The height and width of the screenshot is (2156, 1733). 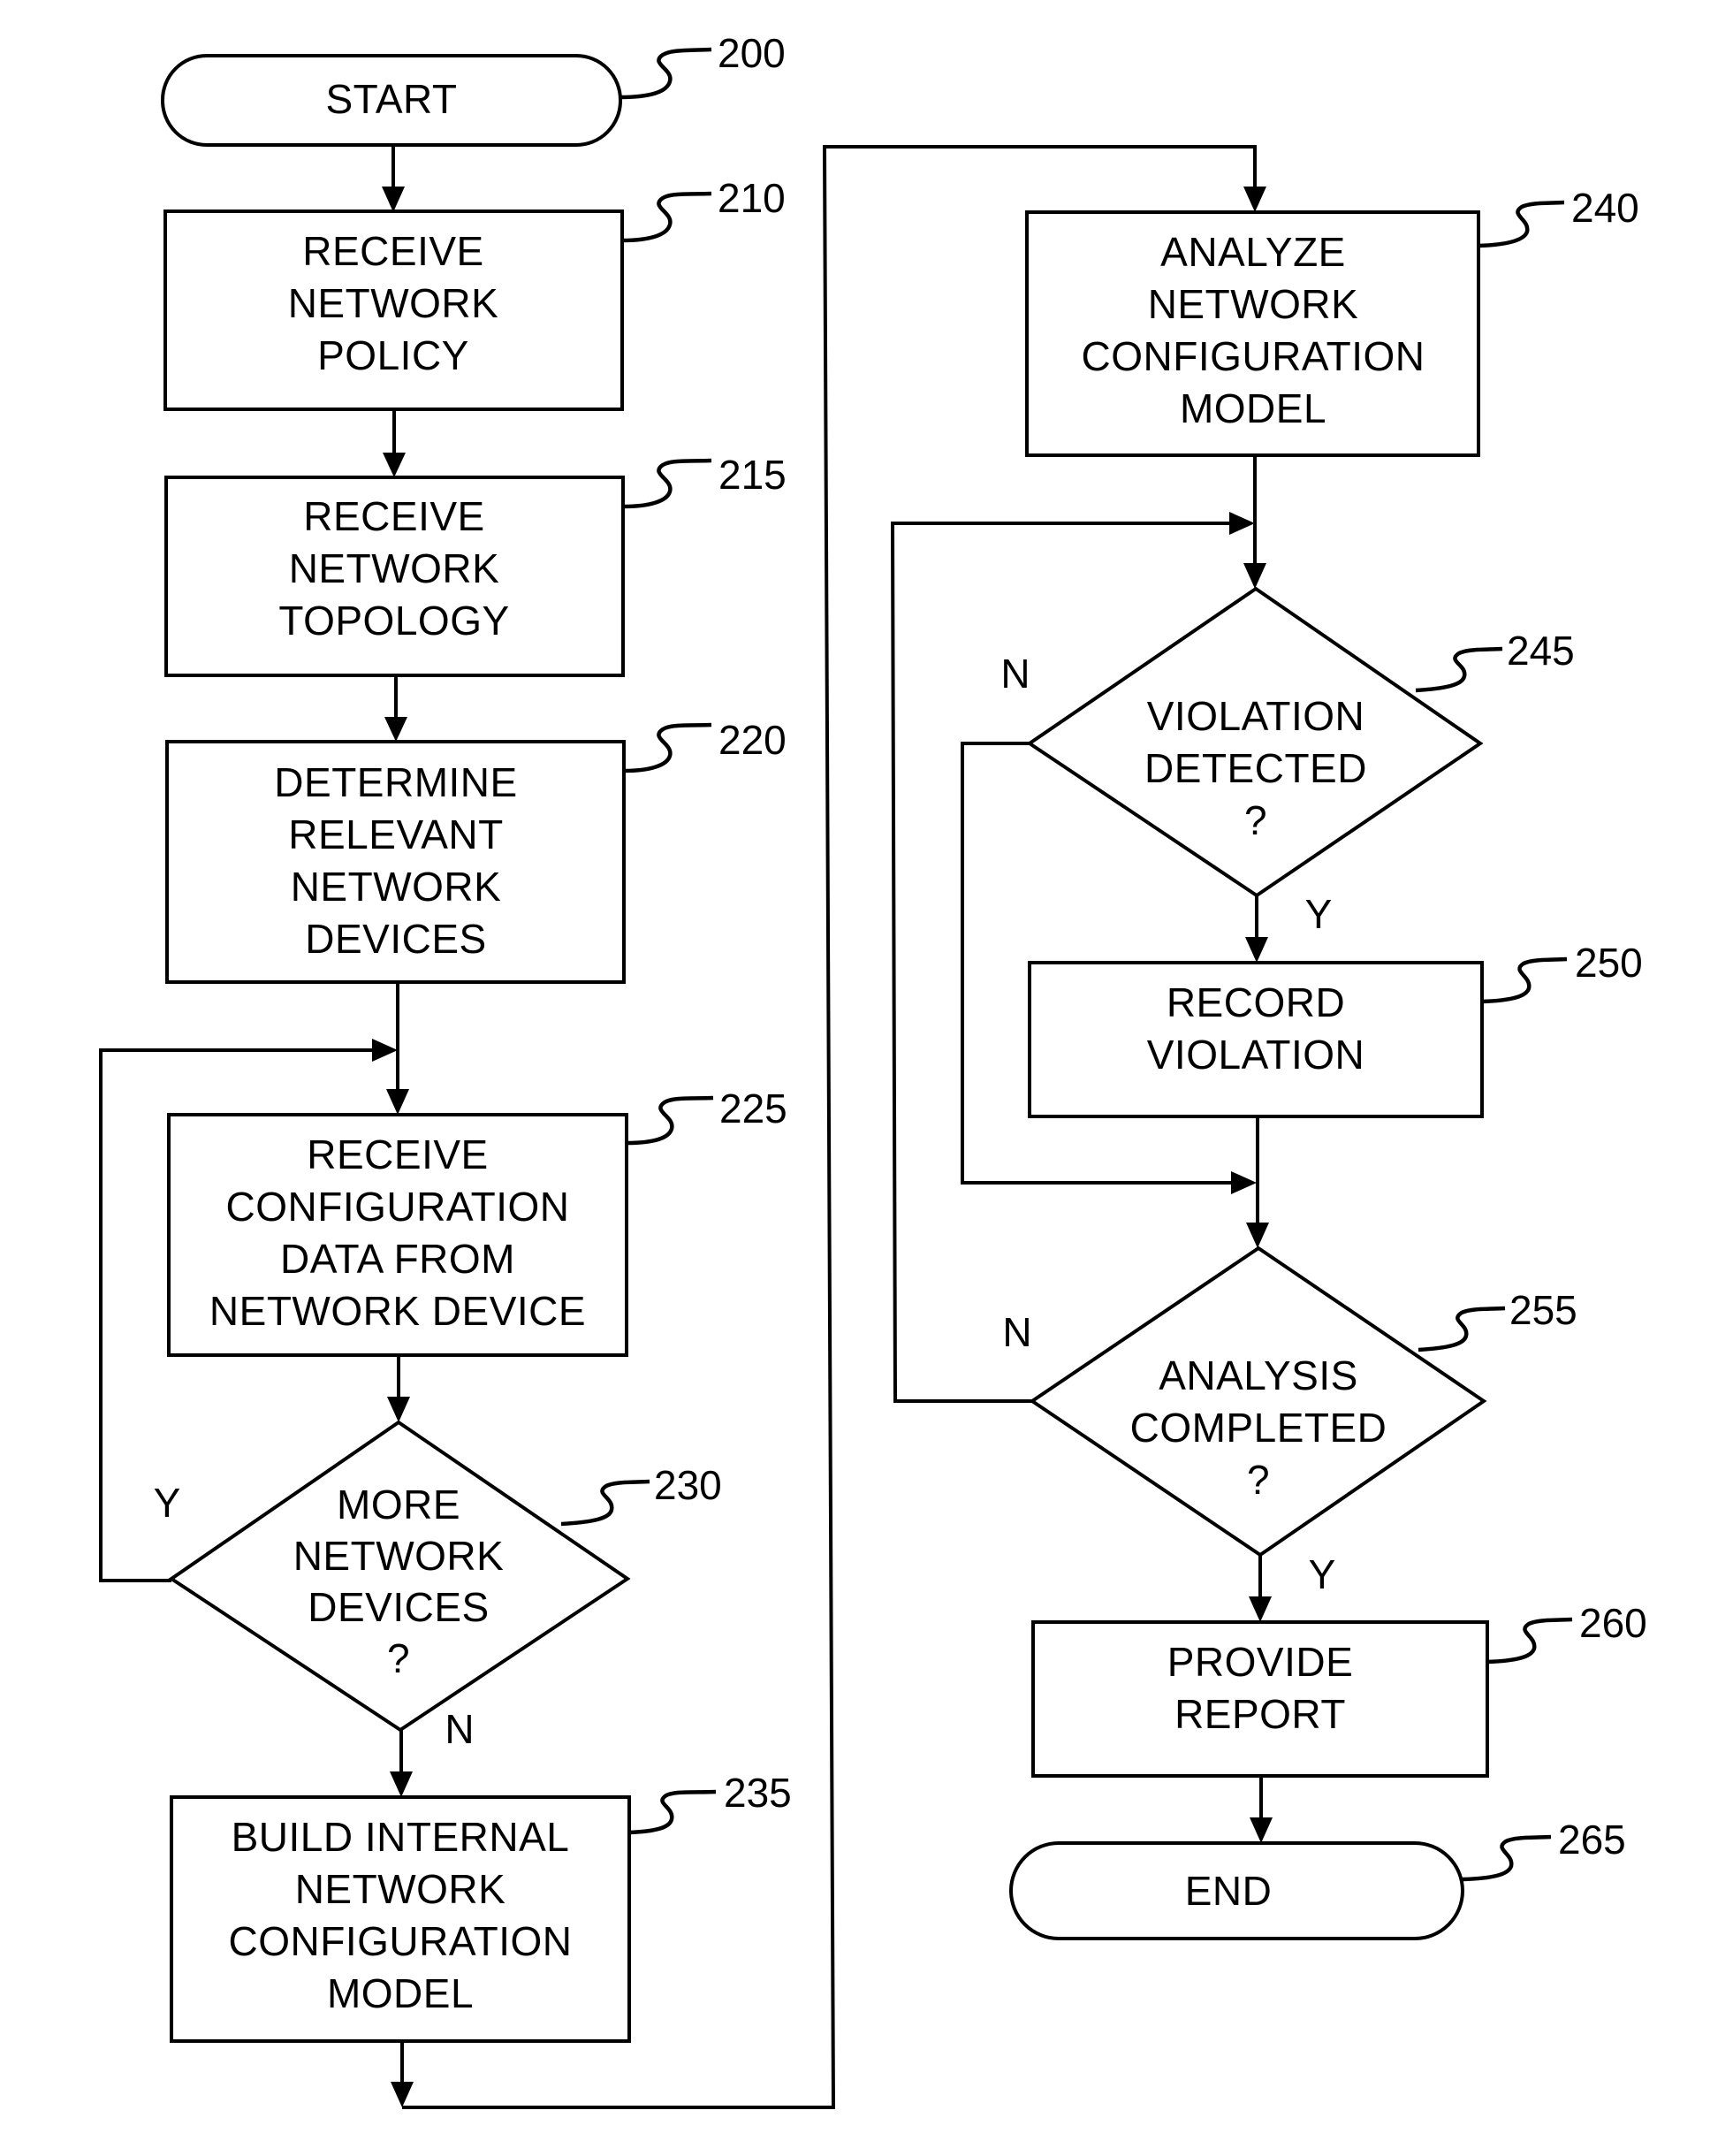 I want to click on node-260-provide-report: PROVIDE REPORT, so click(x=1260, y=1699).